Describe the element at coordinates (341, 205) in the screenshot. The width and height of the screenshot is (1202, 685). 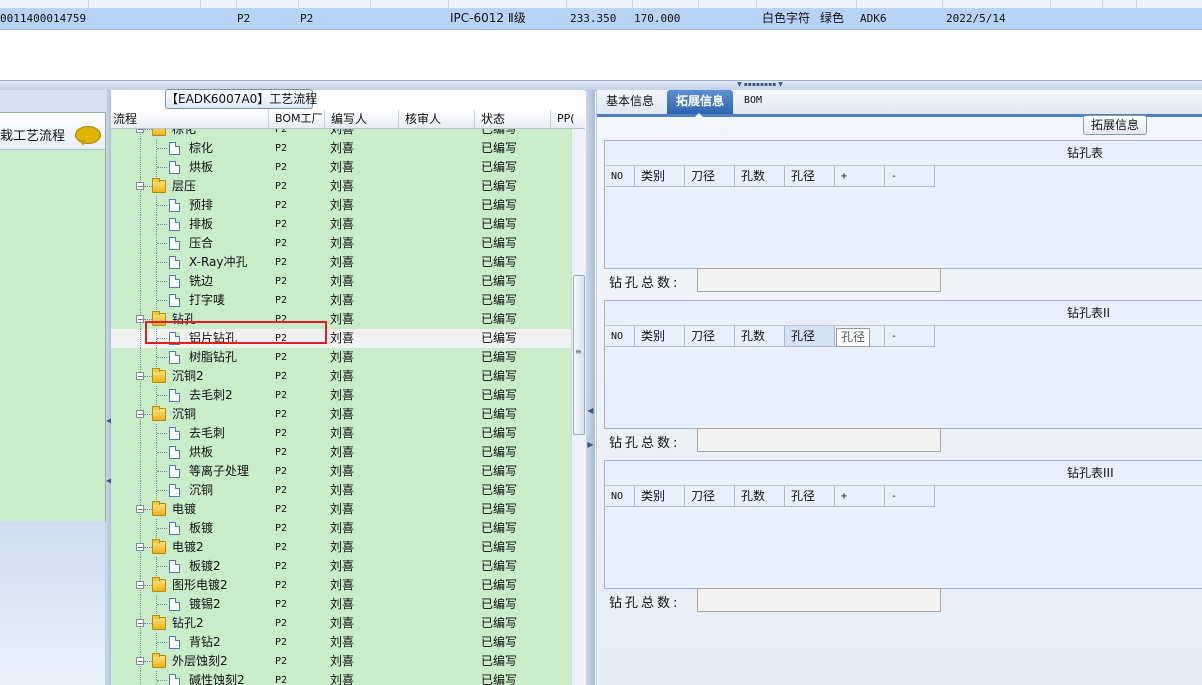
I see `tree-row: 预排 P2 刘喜 已编写` at that location.